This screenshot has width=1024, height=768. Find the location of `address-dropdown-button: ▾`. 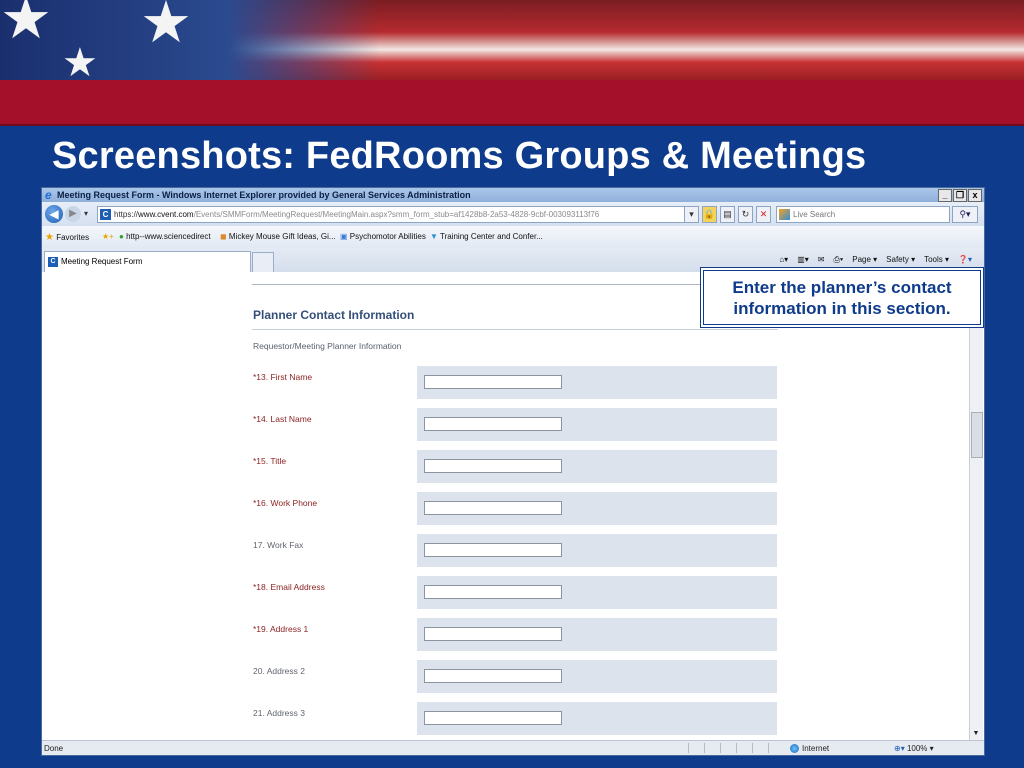

address-dropdown-button: ▾ is located at coordinates (691, 214).